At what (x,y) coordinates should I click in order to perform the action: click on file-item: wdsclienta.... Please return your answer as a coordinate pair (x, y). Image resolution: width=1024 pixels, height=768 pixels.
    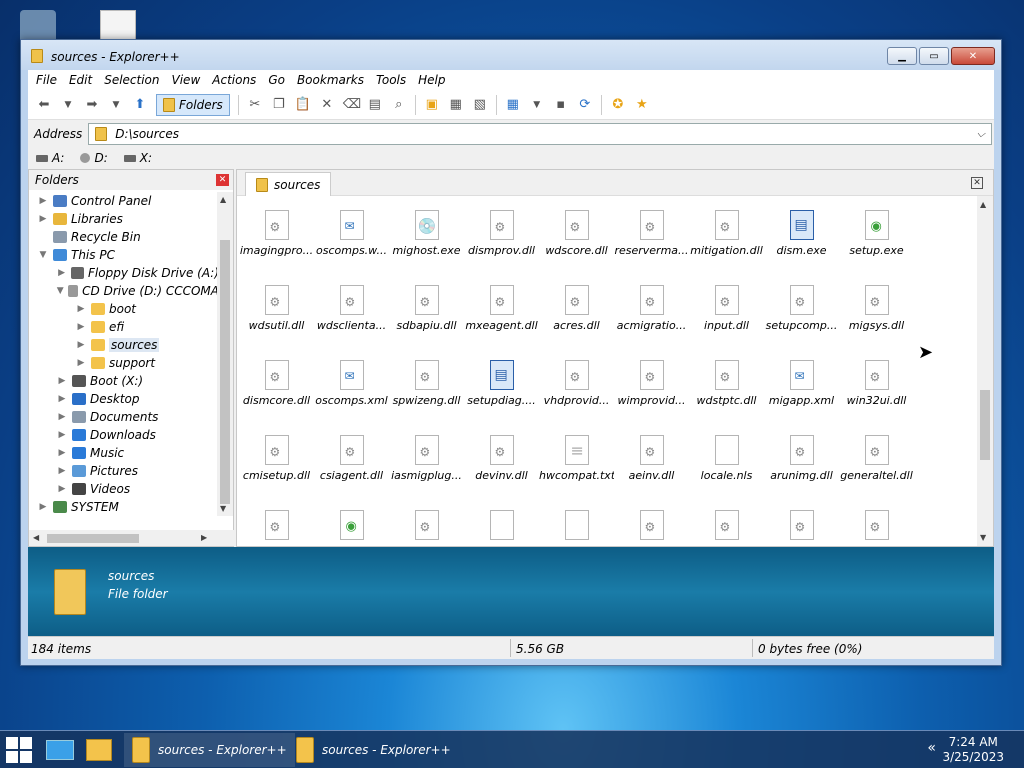
    Looking at the image, I should click on (351, 314).